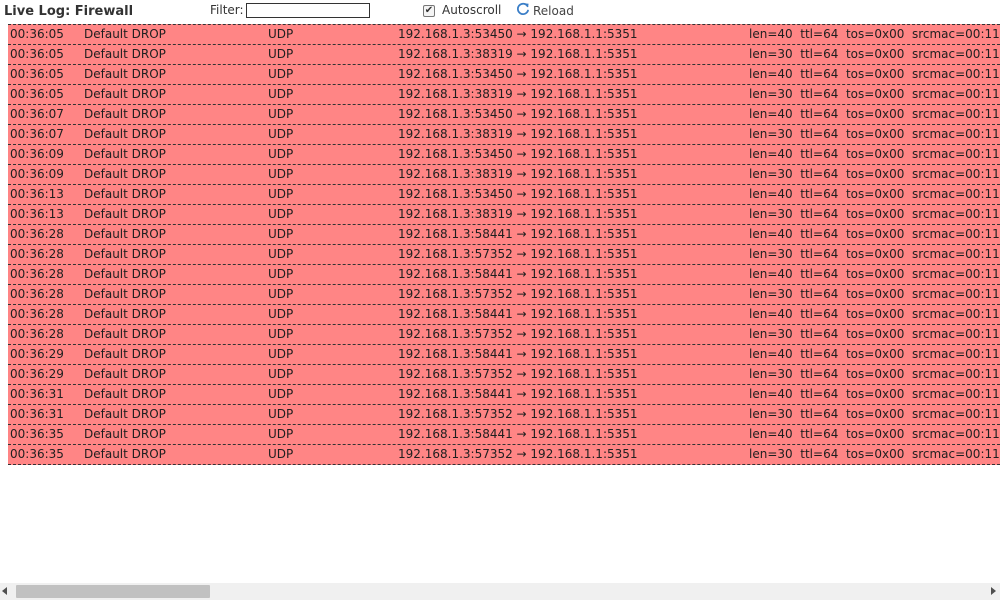  What do you see at coordinates (37, 174) in the screenshot?
I see `log-time: 00:36:09` at bounding box center [37, 174].